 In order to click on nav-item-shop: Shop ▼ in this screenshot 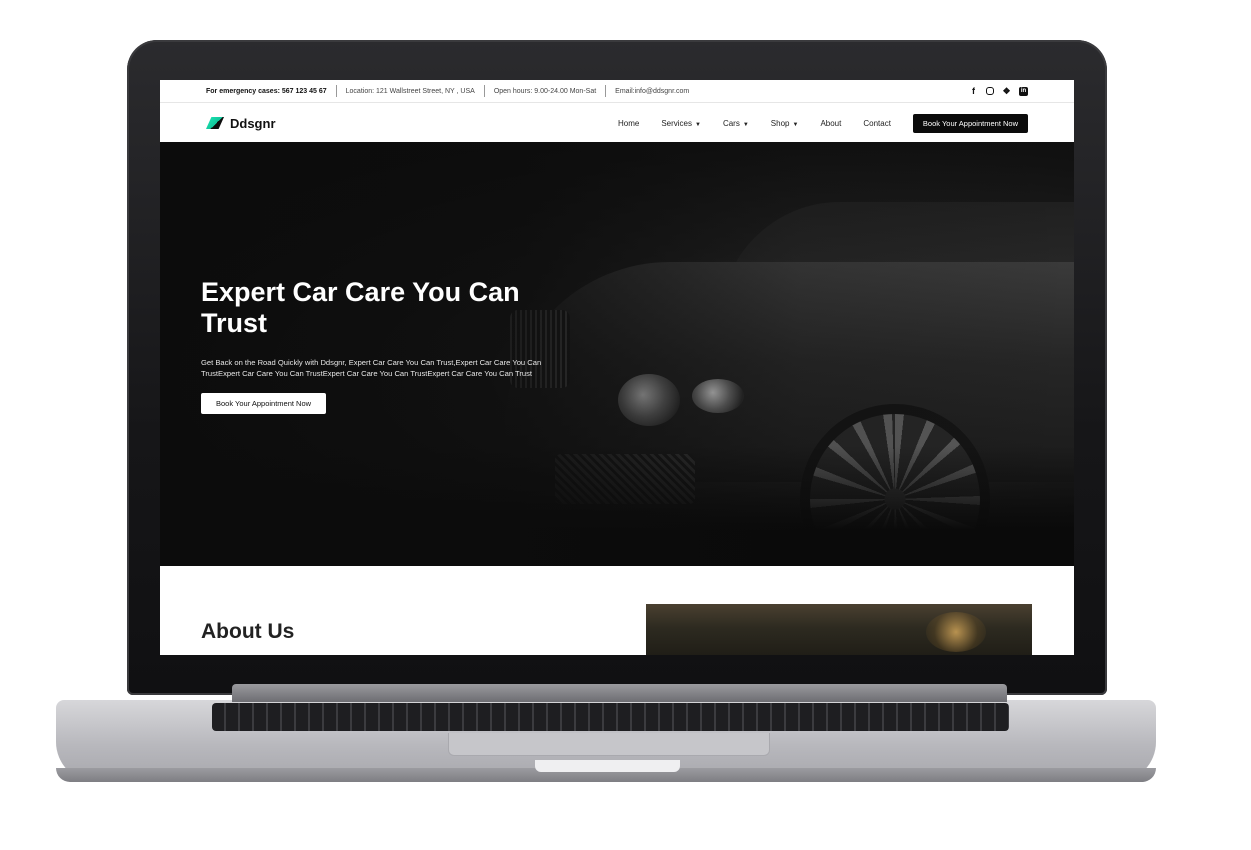, I will do `click(785, 123)`.